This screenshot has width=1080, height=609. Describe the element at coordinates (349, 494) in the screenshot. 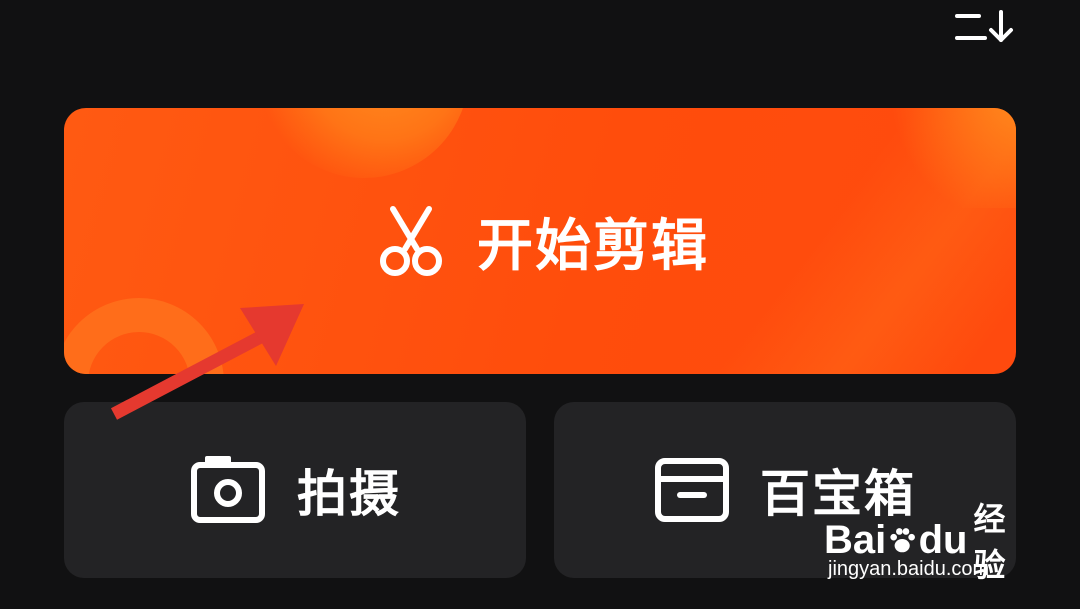

I see `shoot-label: 拍摄` at that location.